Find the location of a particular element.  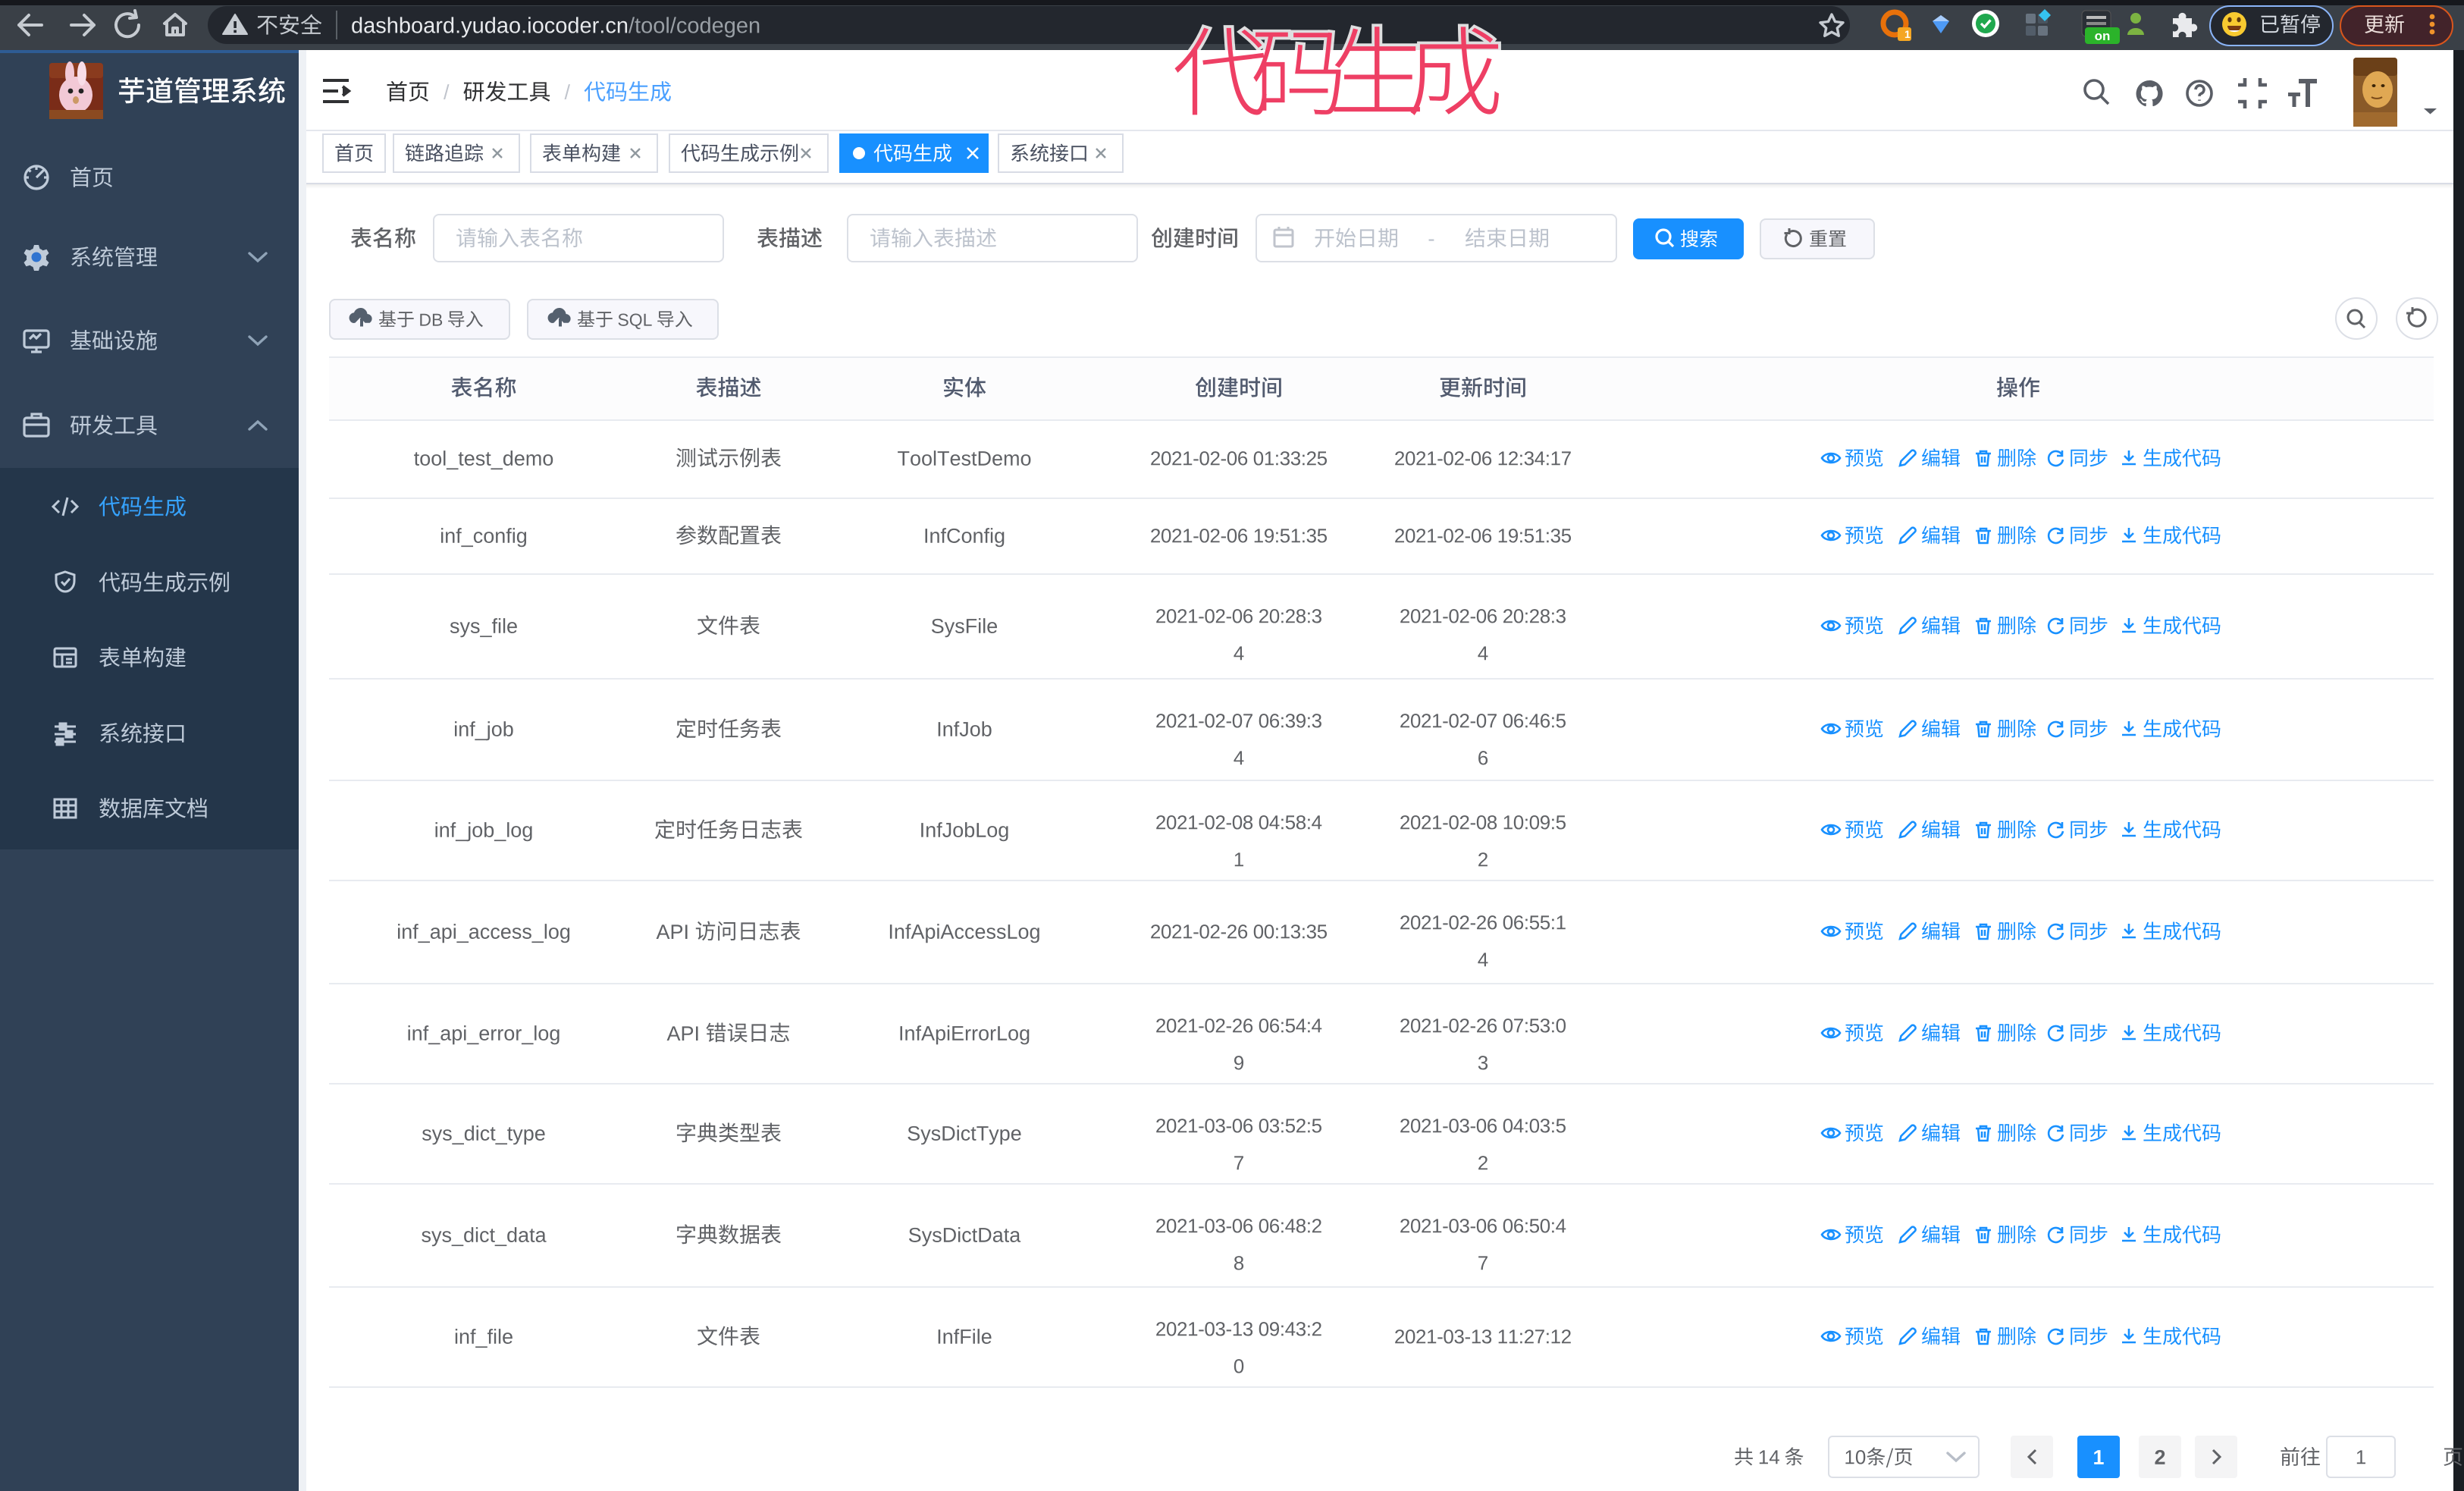

svg-text: 1 is located at coordinates (1908, 34).